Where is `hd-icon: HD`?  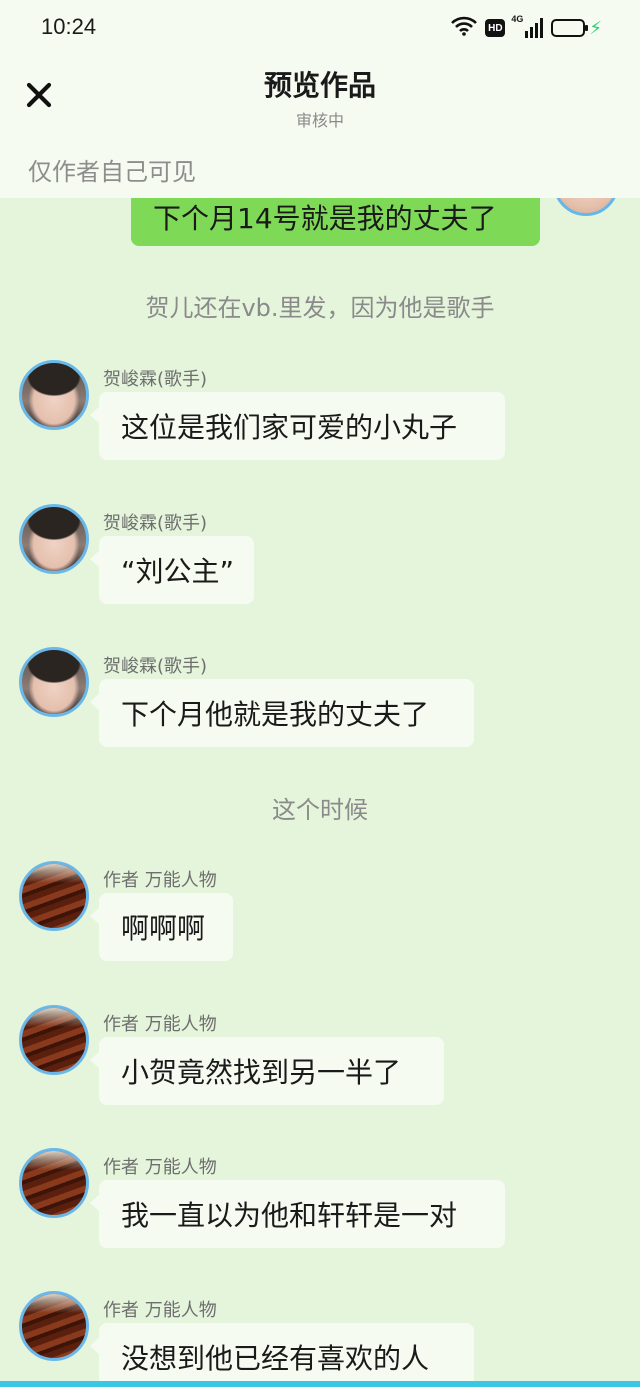 hd-icon: HD is located at coordinates (495, 28).